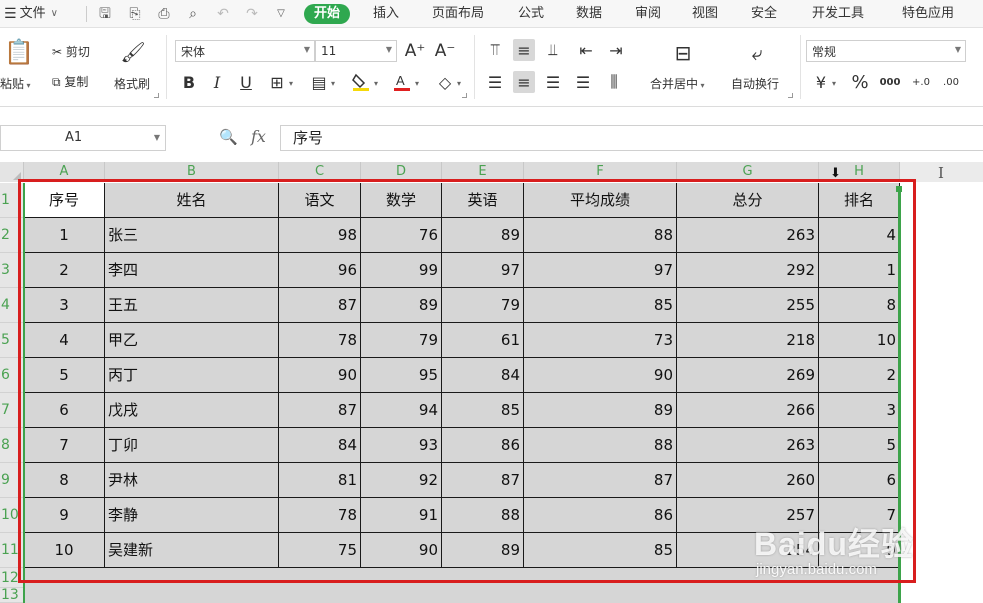 Image resolution: width=983 pixels, height=603 pixels. What do you see at coordinates (553, 82) in the screenshot?
I see `align-right-icon: ☰` at bounding box center [553, 82].